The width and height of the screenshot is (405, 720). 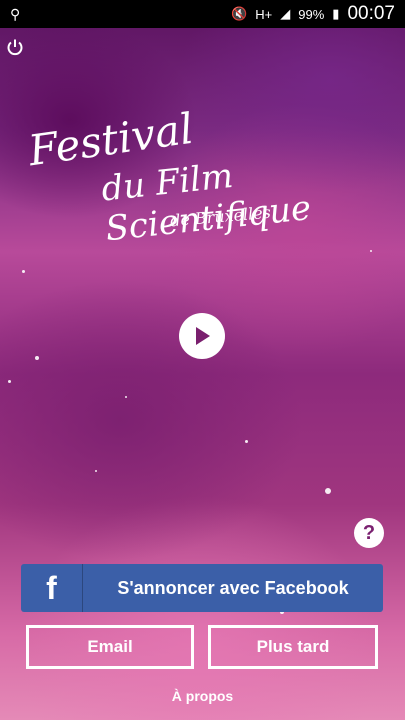 I want to click on about-link: À propos, so click(x=202, y=696).